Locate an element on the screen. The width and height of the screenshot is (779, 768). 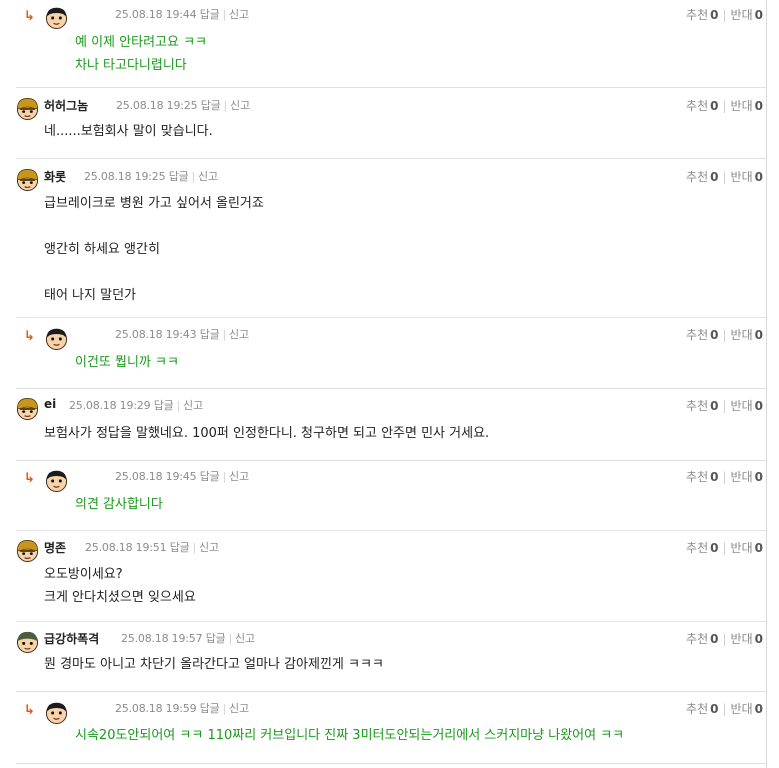
nickname: ei is located at coordinates (50, 404).